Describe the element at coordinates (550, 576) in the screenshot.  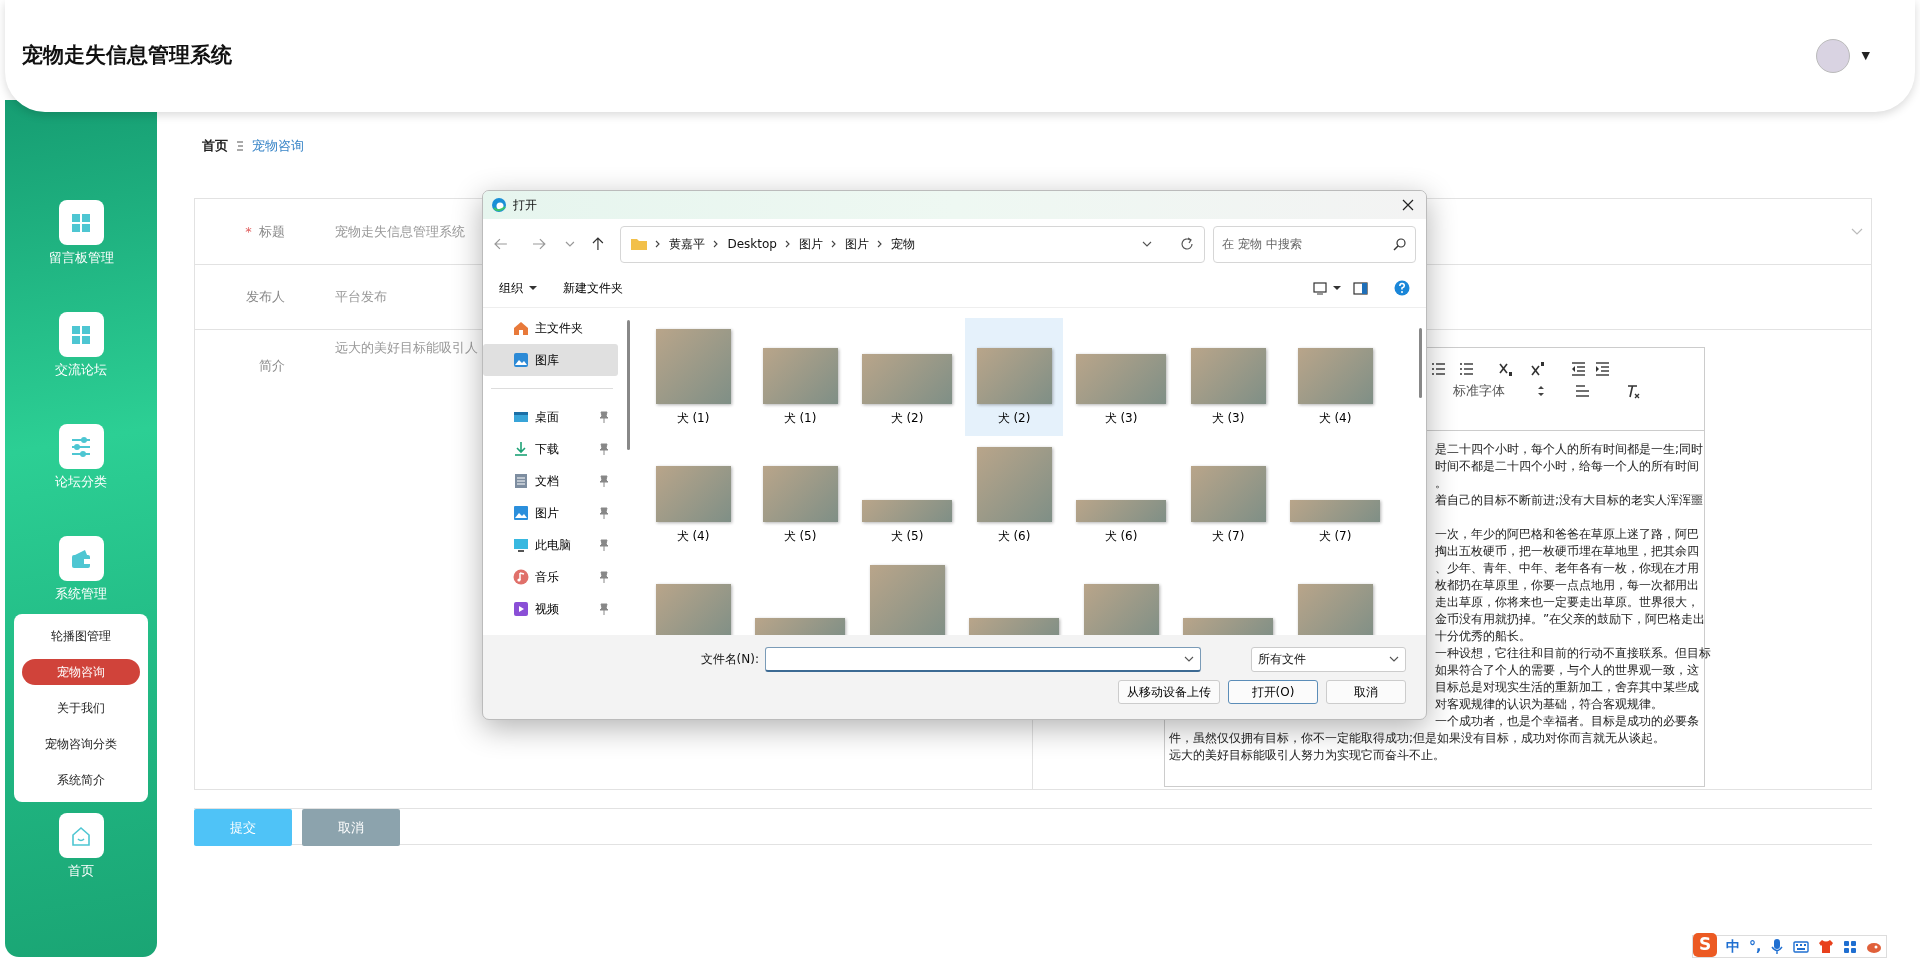
I see `nav-item: 音乐` at that location.